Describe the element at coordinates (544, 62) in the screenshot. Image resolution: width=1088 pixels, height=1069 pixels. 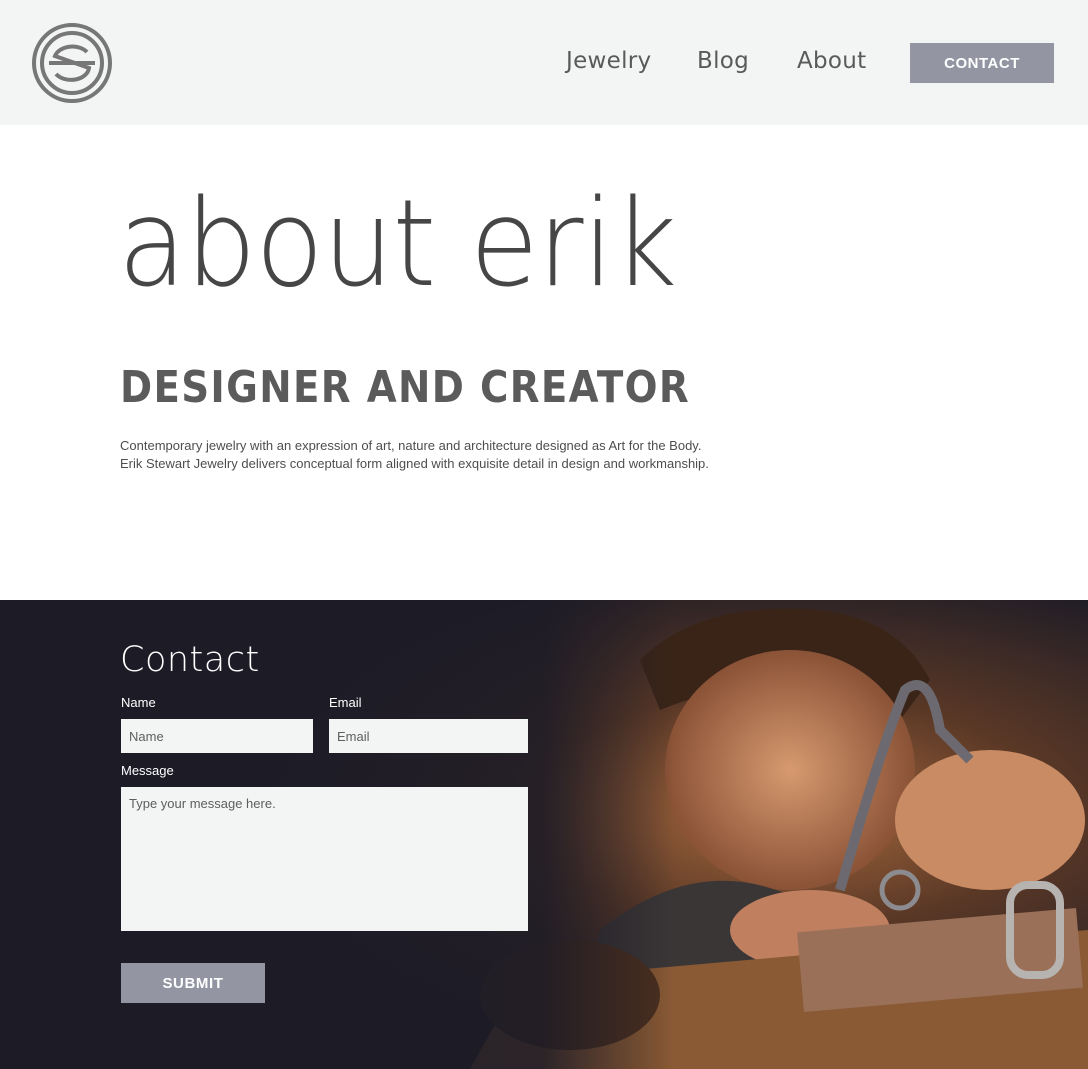
I see `site-header: Jewelry Blog About CONTACT` at that location.